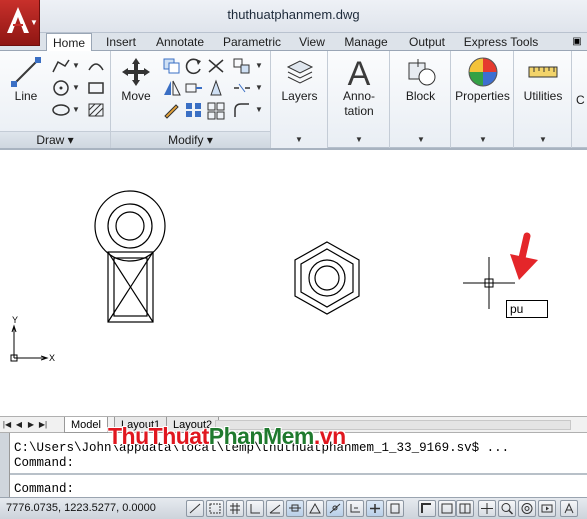  I want to click on block-panel: Block ▼, so click(420, 99).